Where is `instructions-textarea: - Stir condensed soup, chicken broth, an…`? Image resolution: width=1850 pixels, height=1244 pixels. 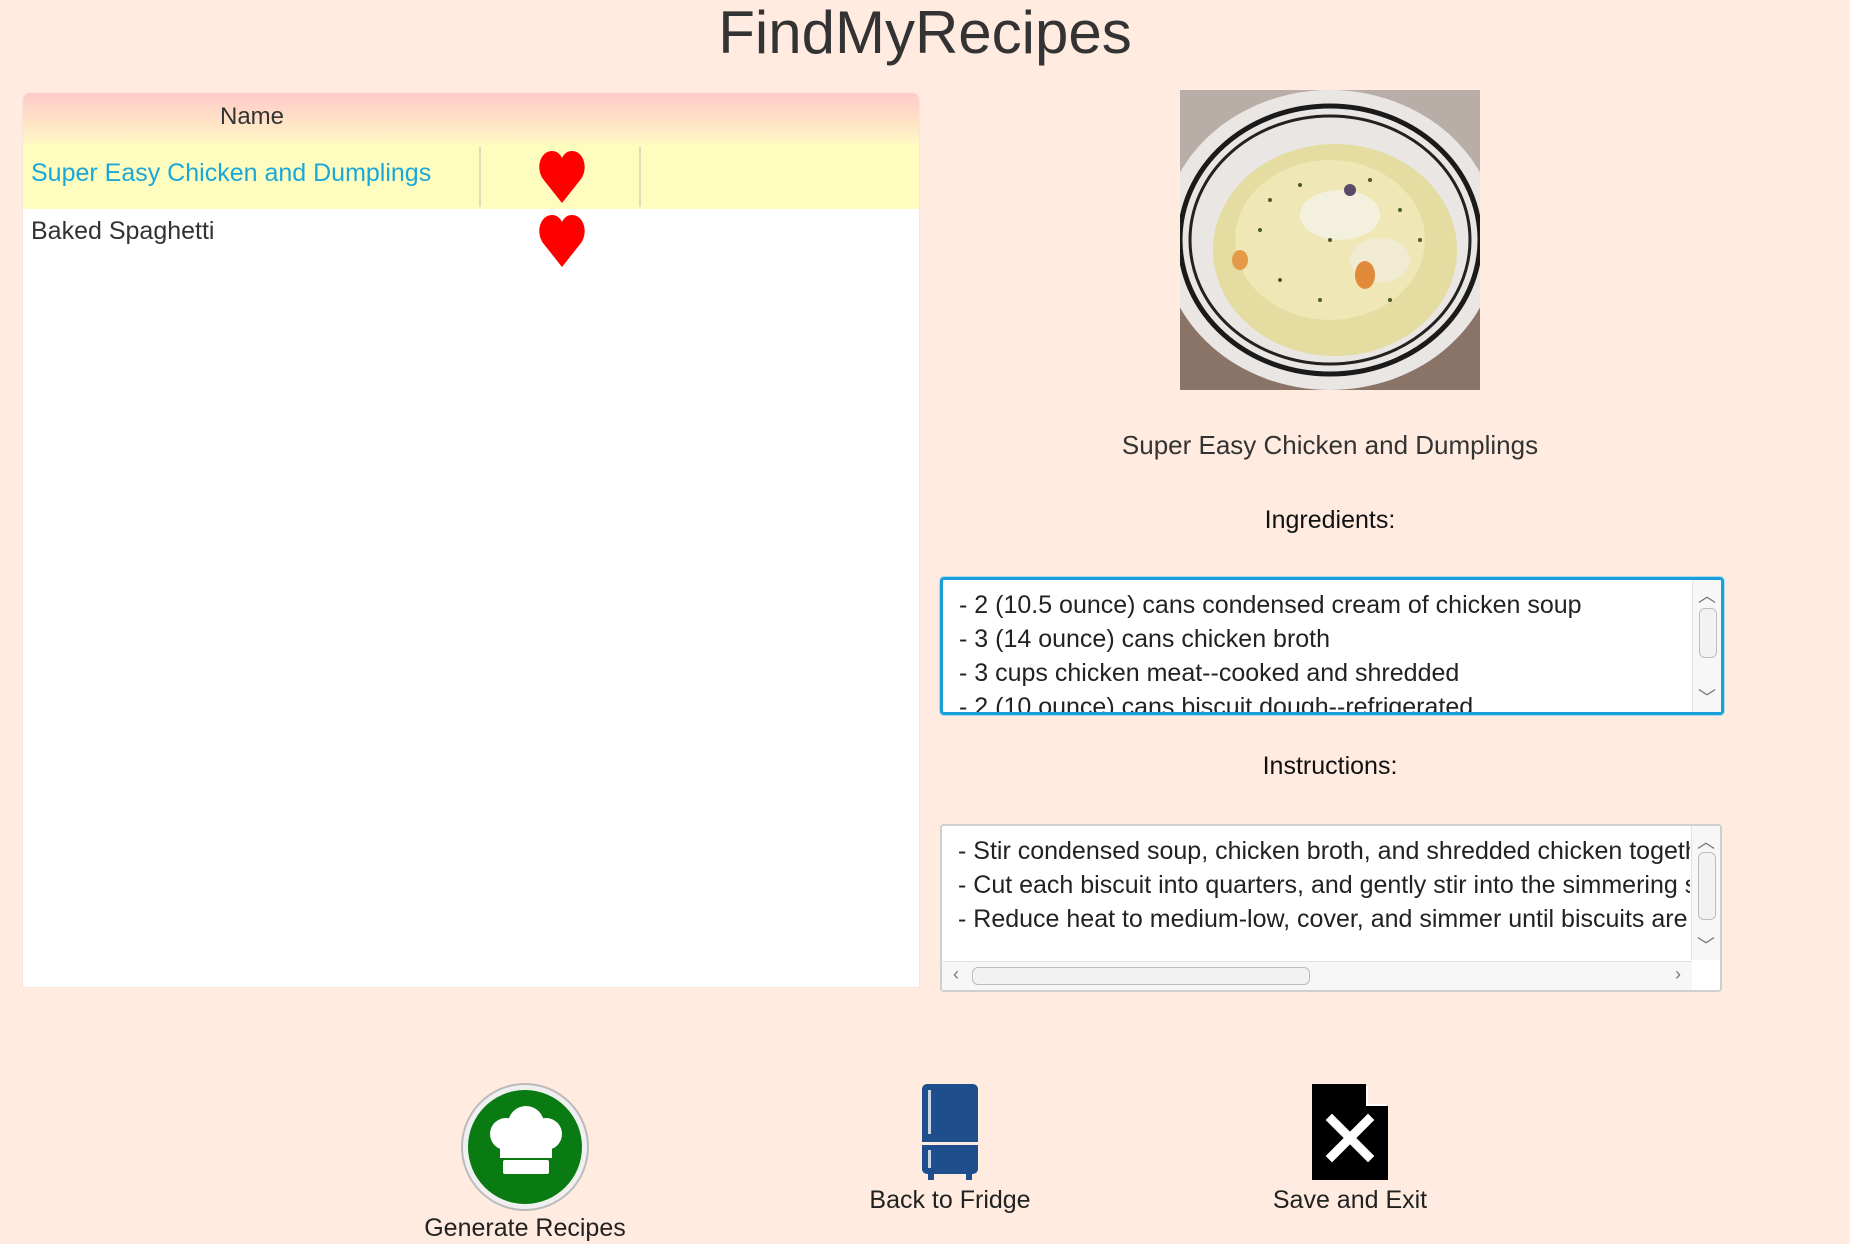 instructions-textarea: - Stir condensed soup, chicken broth, an… is located at coordinates (1331, 908).